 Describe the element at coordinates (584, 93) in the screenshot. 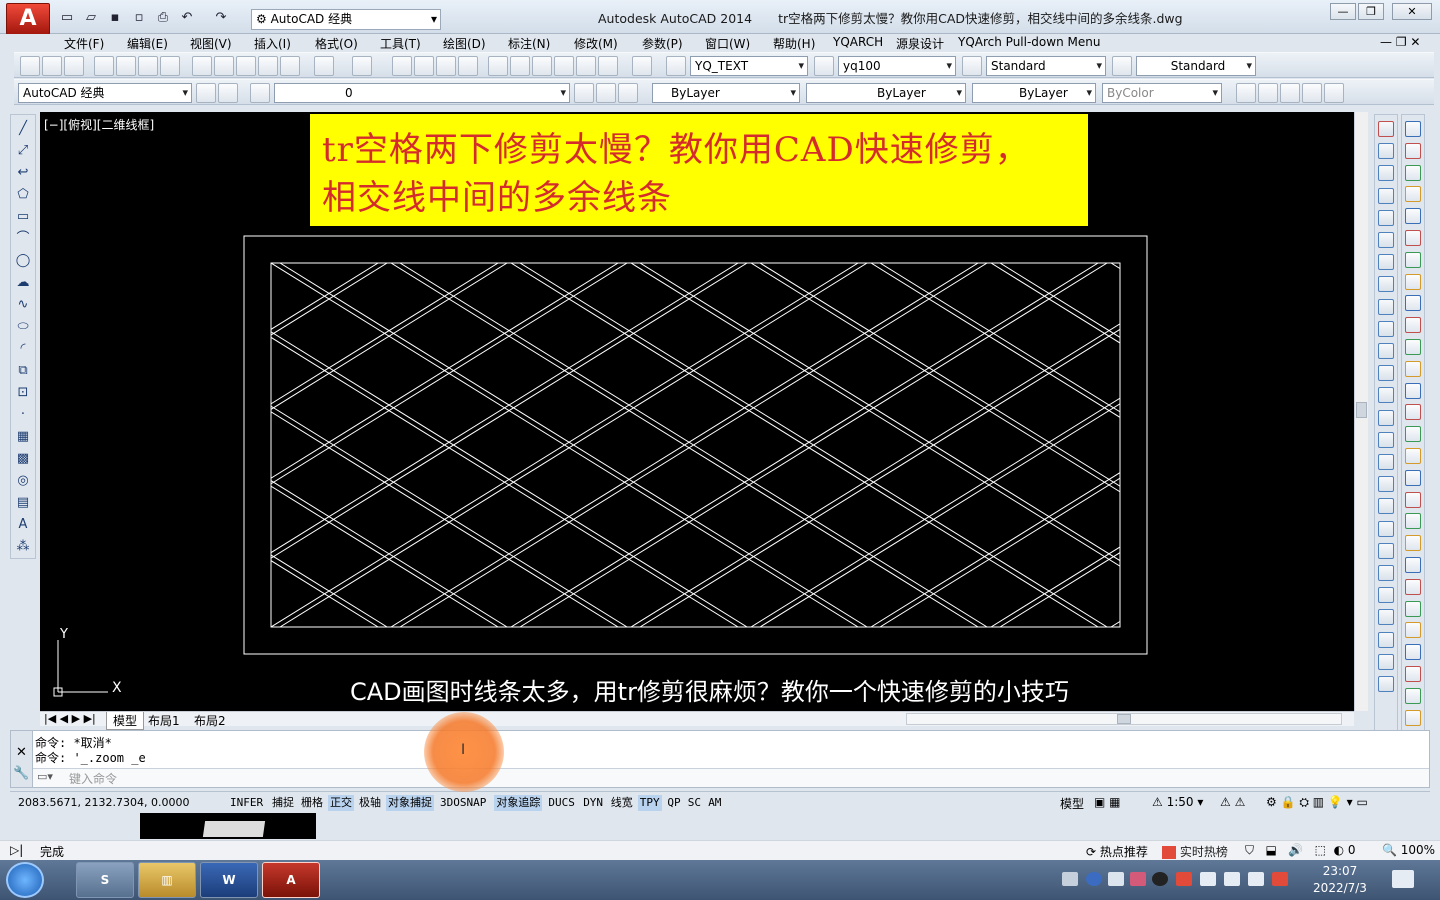

I see `make-current-layer-icon` at that location.